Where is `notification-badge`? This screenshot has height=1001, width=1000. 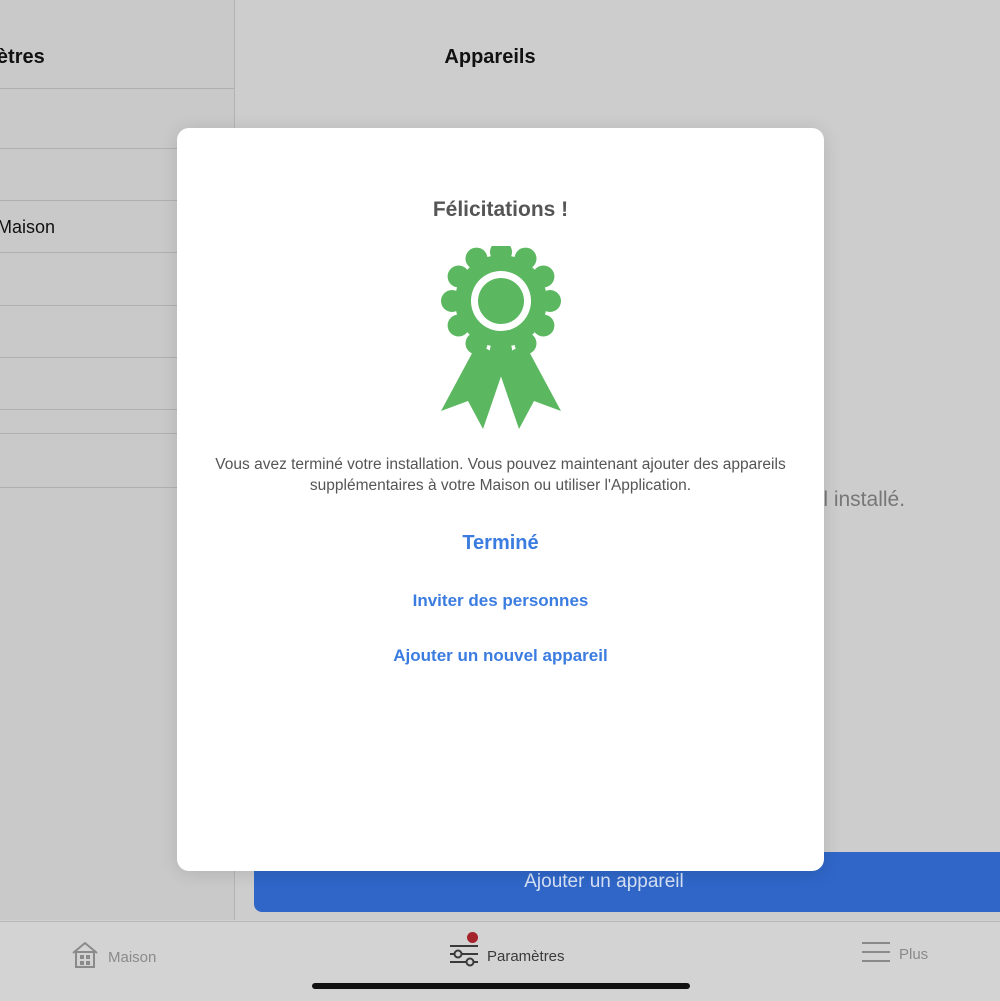 notification-badge is located at coordinates (472, 937).